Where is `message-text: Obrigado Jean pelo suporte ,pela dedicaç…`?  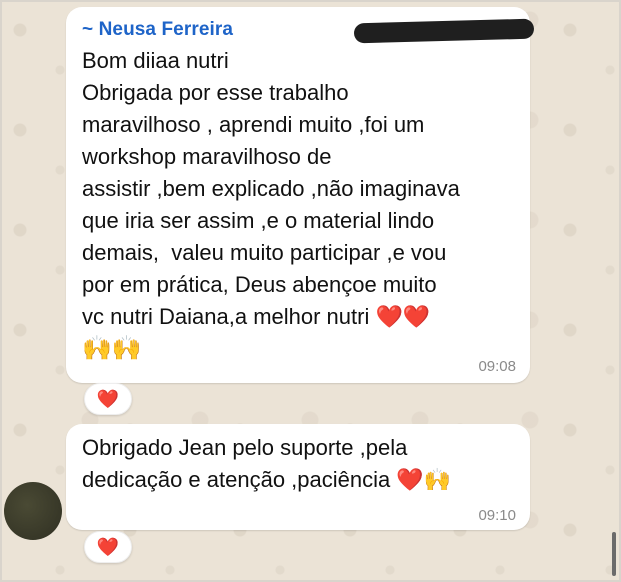
message-text: Obrigado Jean pelo suporte ,pela dedicaç… is located at coordinates (267, 463).